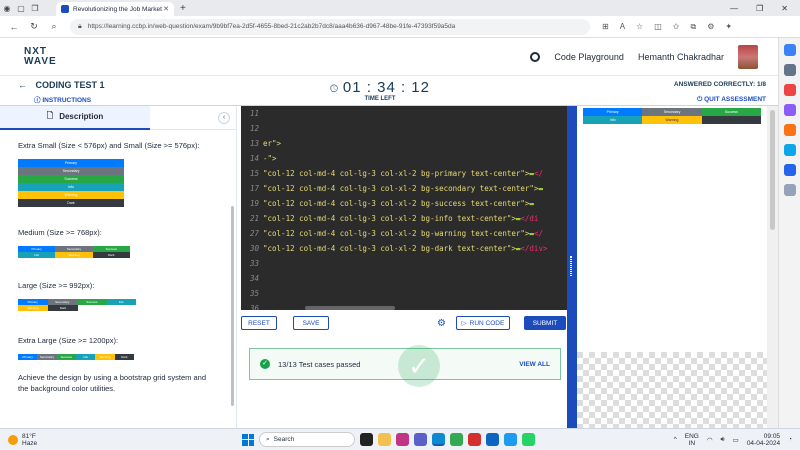  Describe the element at coordinates (54, 26) in the screenshot. I see `search-icon: ⌕` at that location.